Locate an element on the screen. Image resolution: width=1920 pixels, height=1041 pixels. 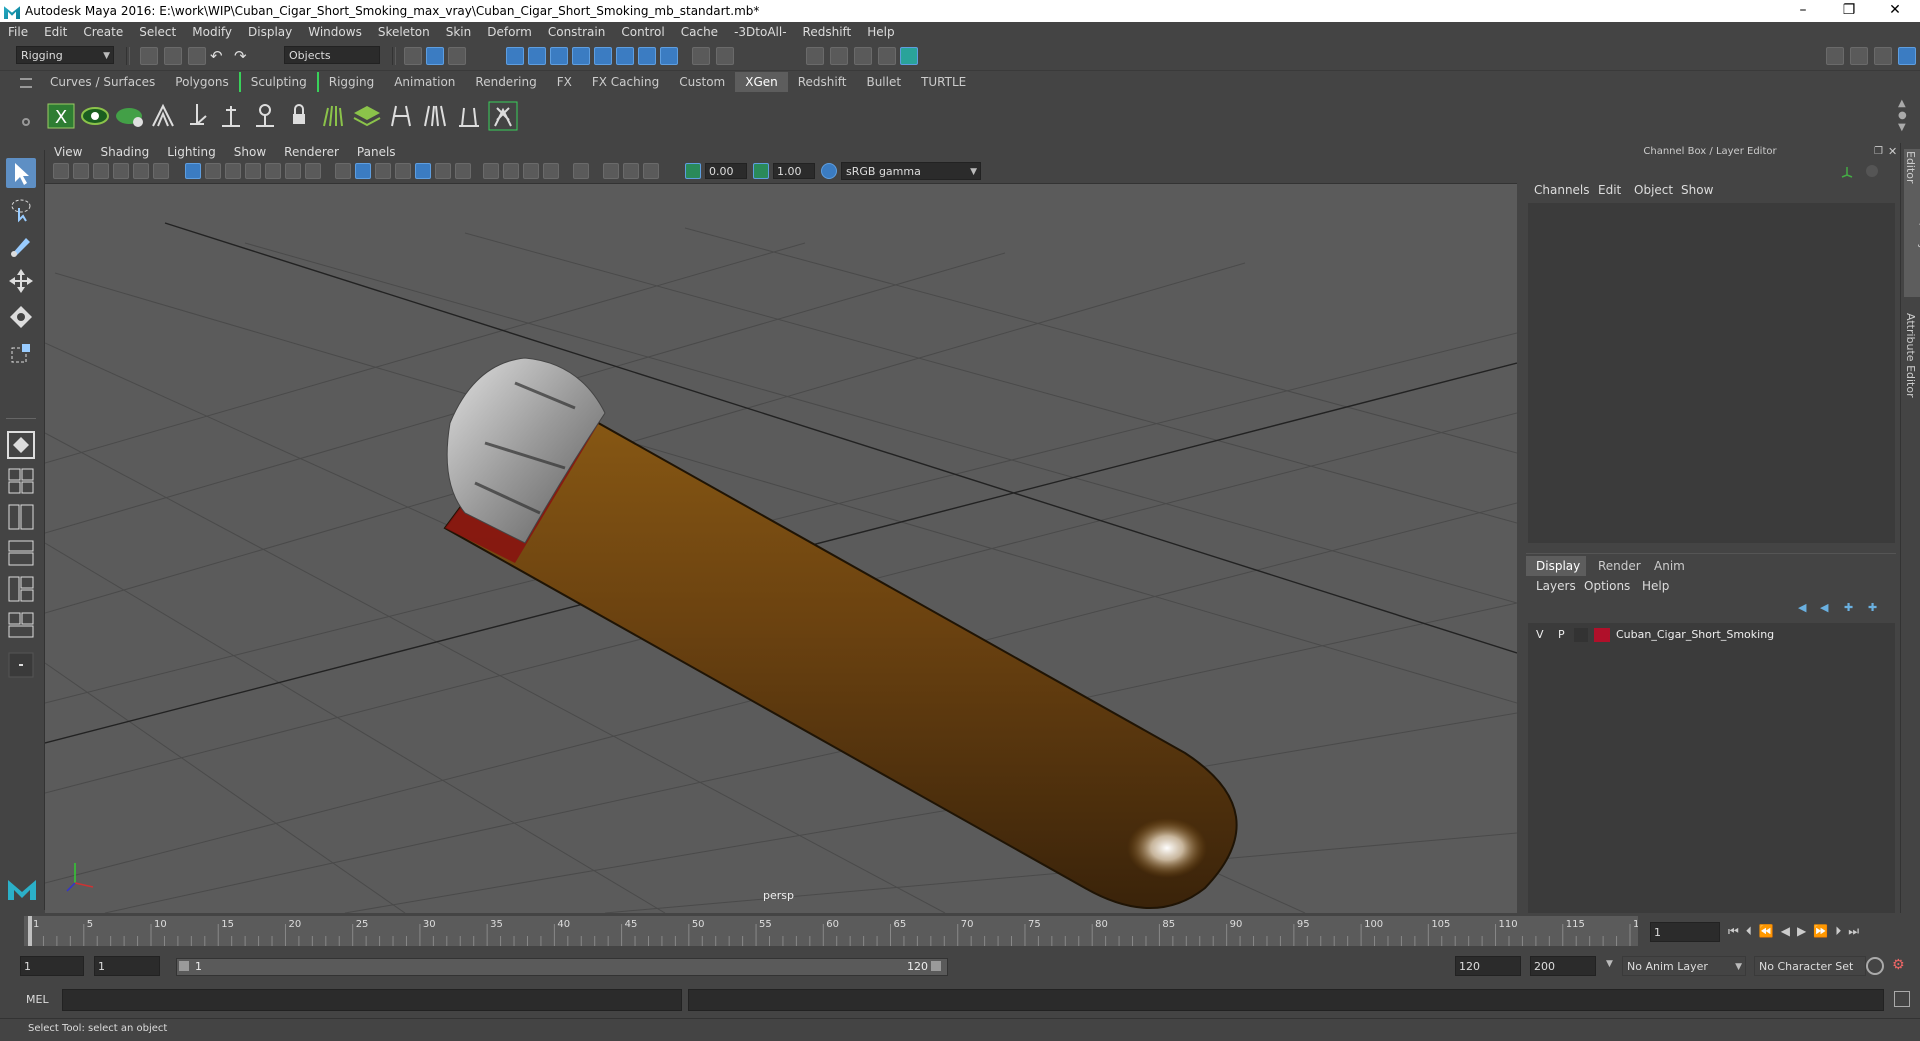
menu-cache: Cache is located at coordinates (699, 32).